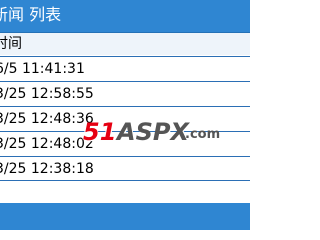 The image size is (320, 240). Describe the element at coordinates (47, 119) in the screenshot. I see `row-time: 3/25 12:48:36` at that location.